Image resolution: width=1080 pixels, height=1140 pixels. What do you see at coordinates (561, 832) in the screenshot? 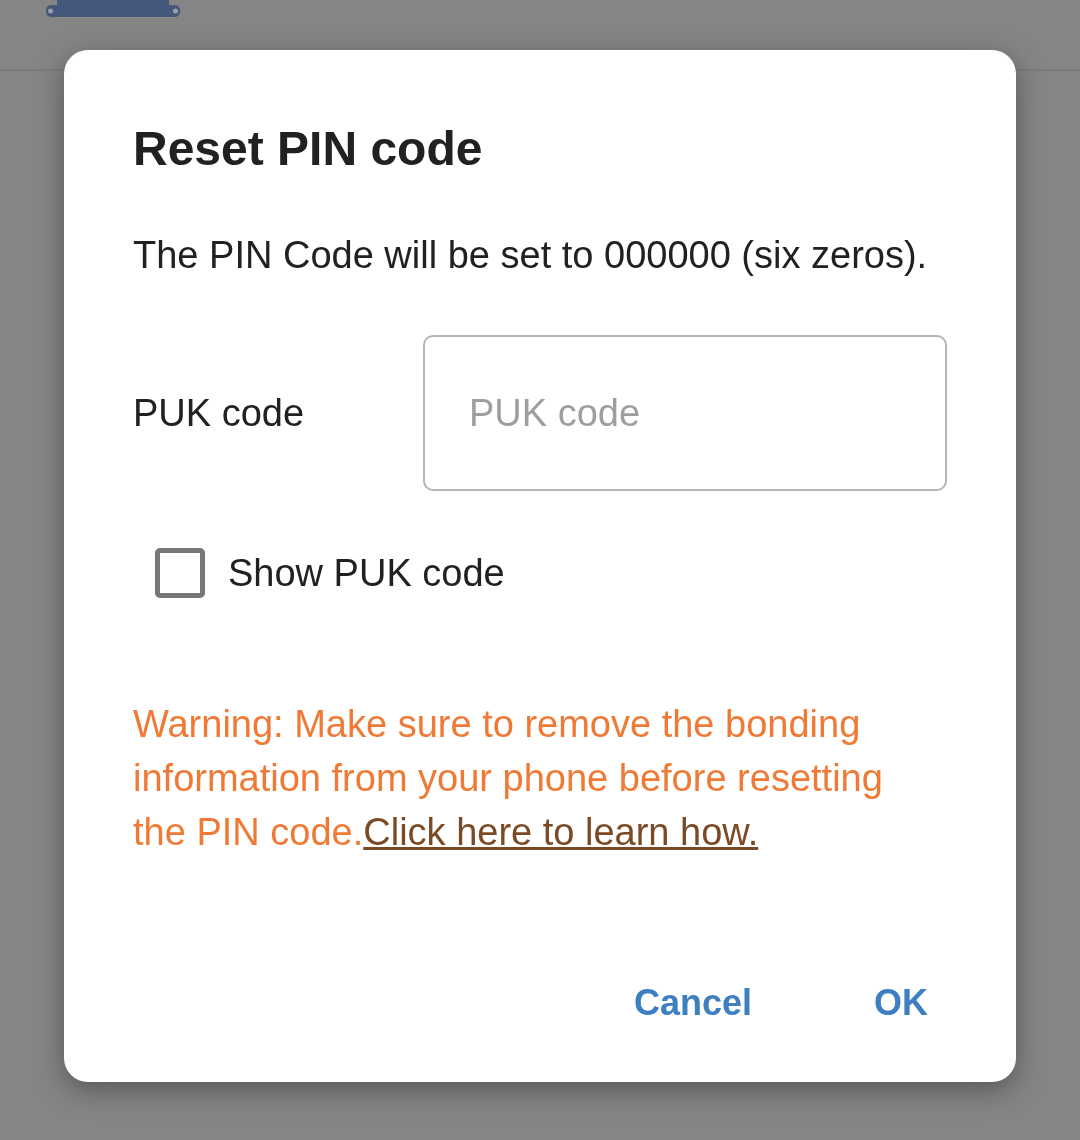
I see `learn-how-link: Click here to learn how.` at bounding box center [561, 832].